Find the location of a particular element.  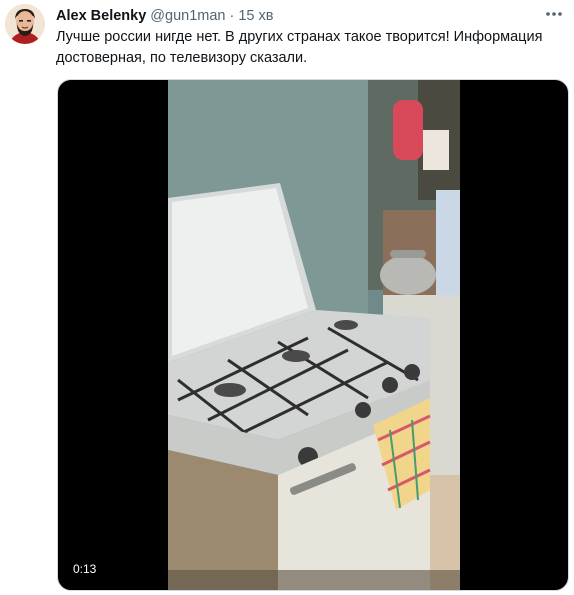

tweet-timestamp: 15 хв is located at coordinates (255, 16).